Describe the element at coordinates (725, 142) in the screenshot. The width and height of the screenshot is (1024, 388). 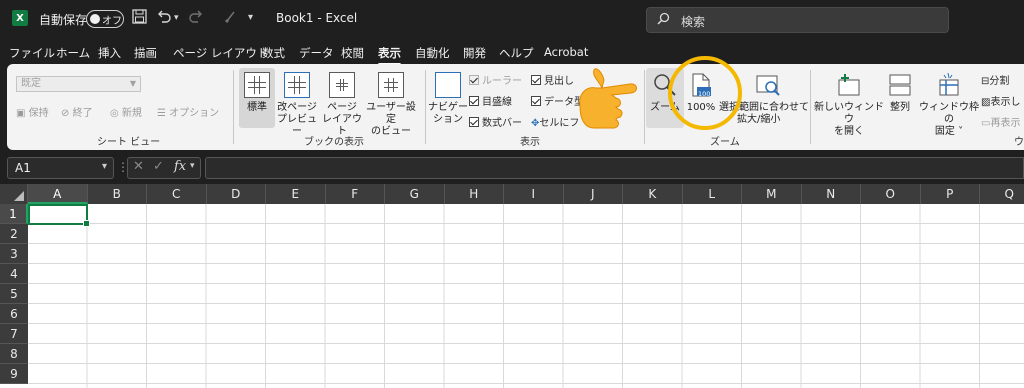
I see `group-label-zoom: ズーム` at that location.